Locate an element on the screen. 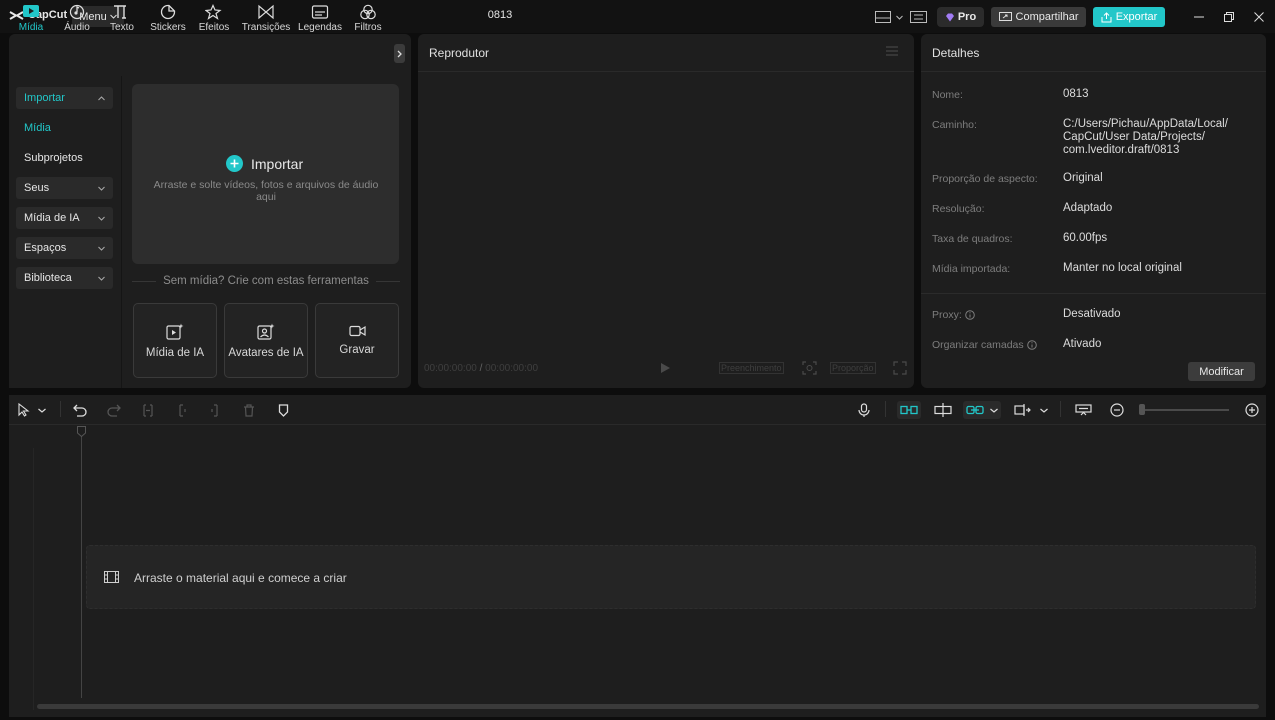 This screenshot has height=720, width=1275. current-time: 00:00:00:00 is located at coordinates (450, 368).